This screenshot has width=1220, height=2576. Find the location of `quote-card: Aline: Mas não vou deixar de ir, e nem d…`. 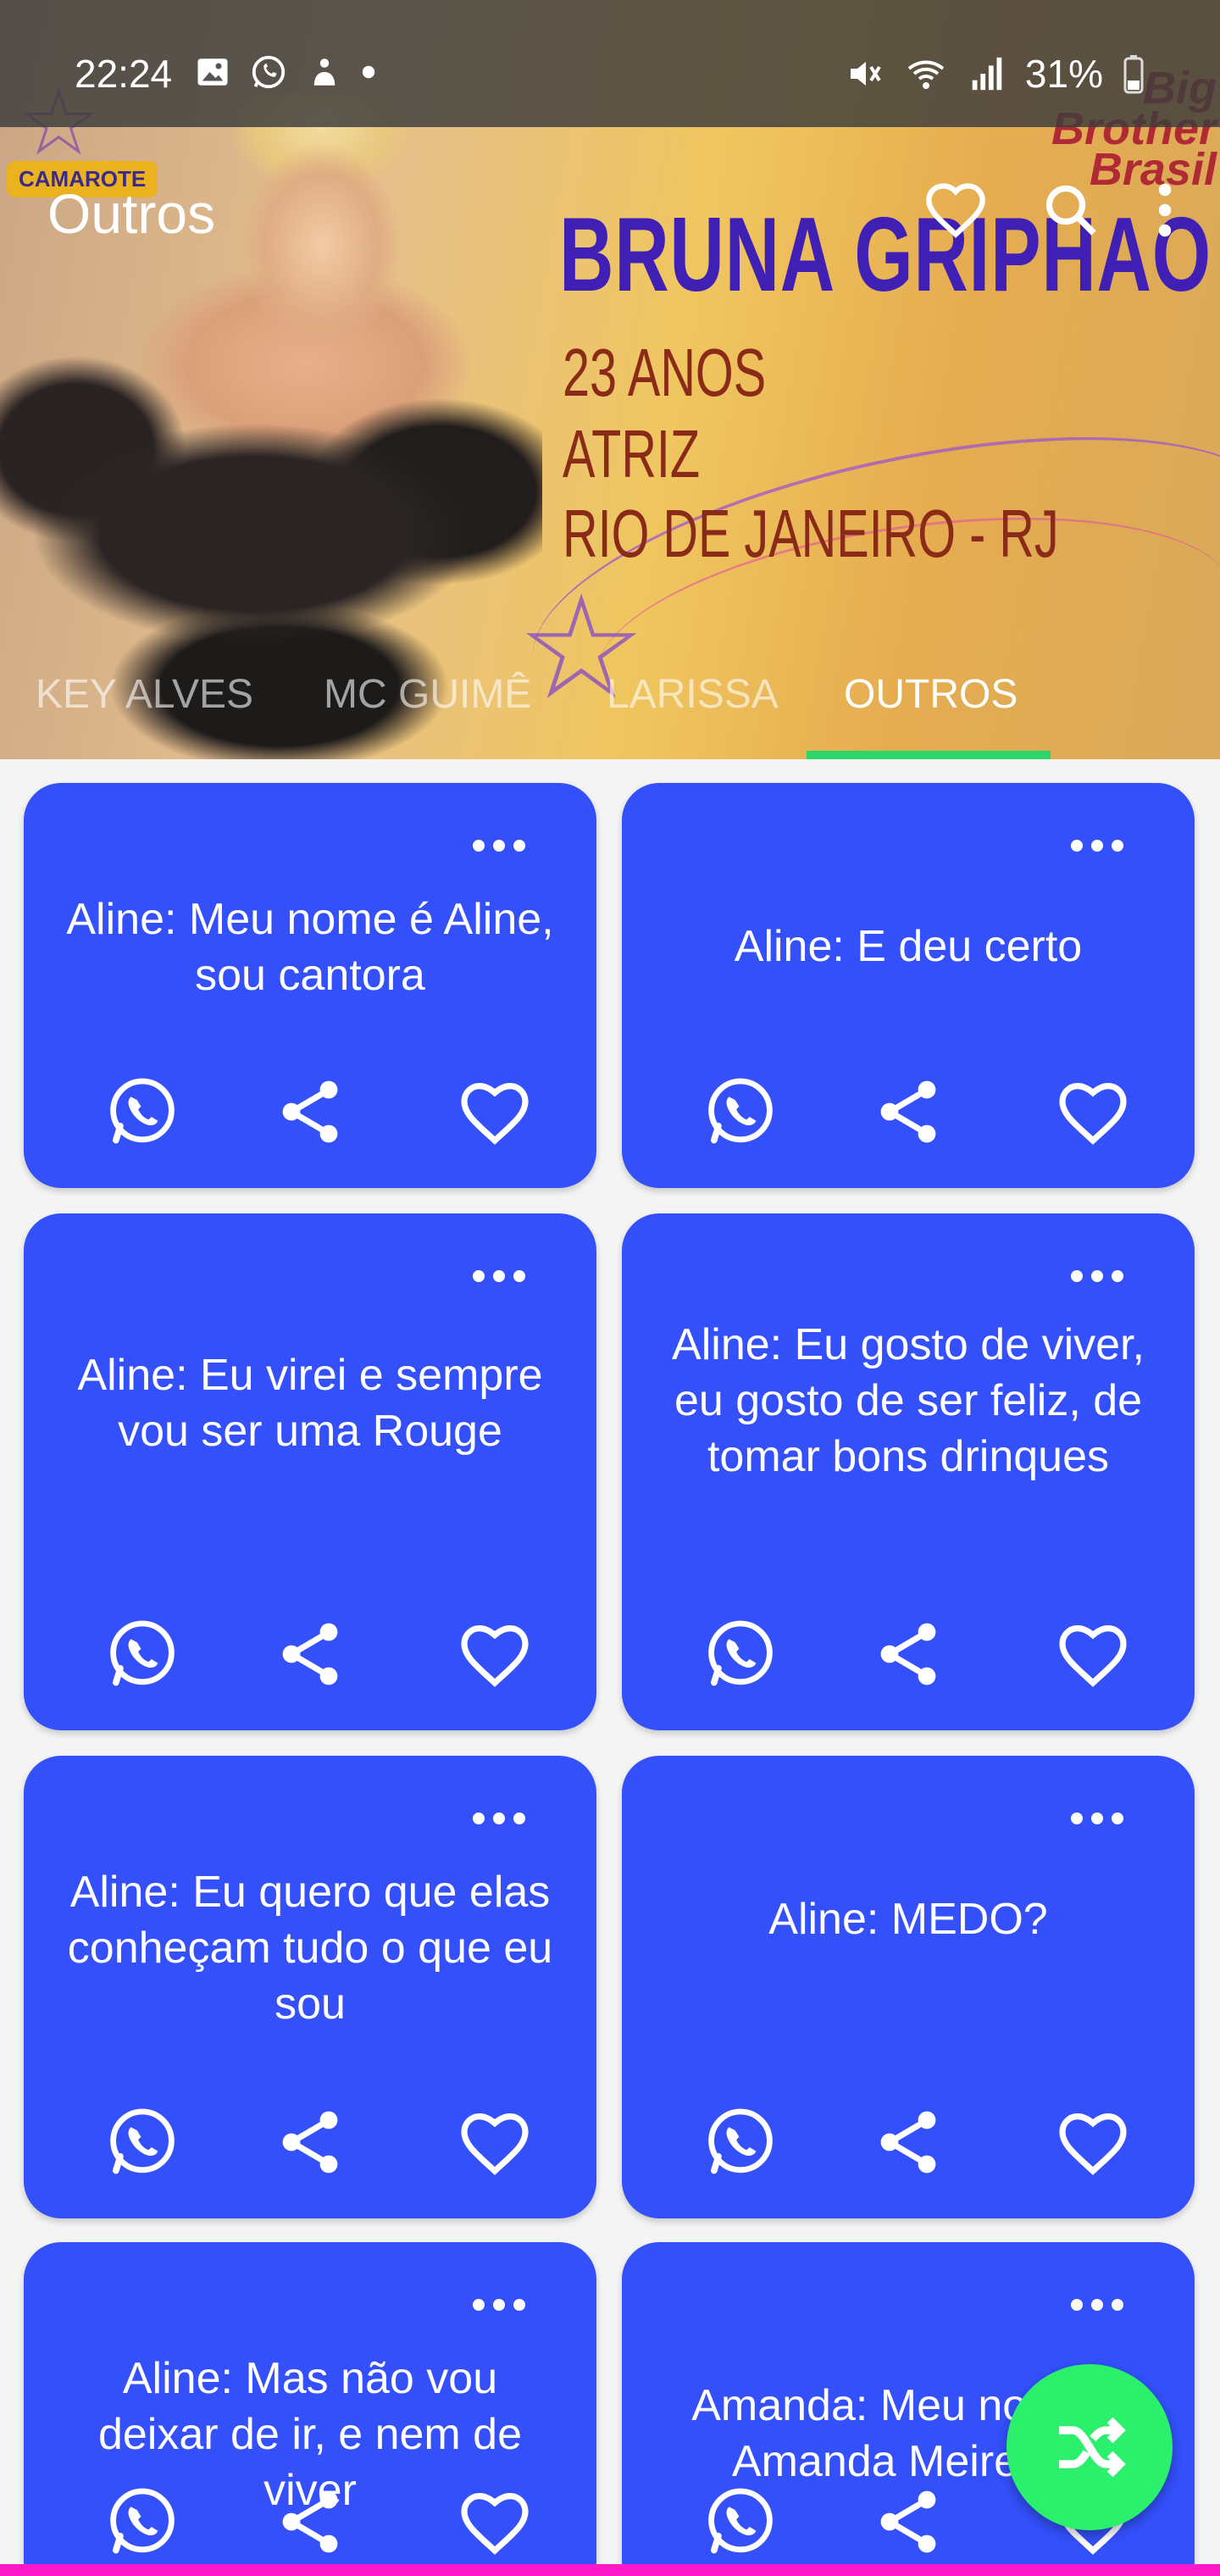

quote-card: Aline: Mas não vou deixar de ir, e nem d… is located at coordinates (310, 2409).